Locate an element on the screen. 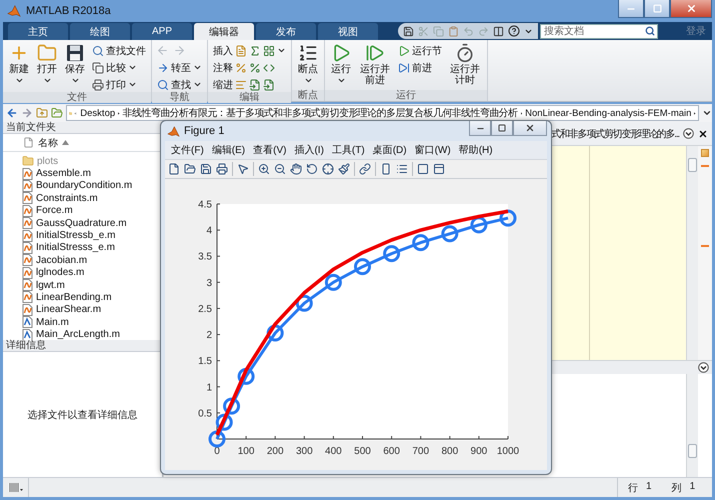  paste-icon is located at coordinates (453, 31).